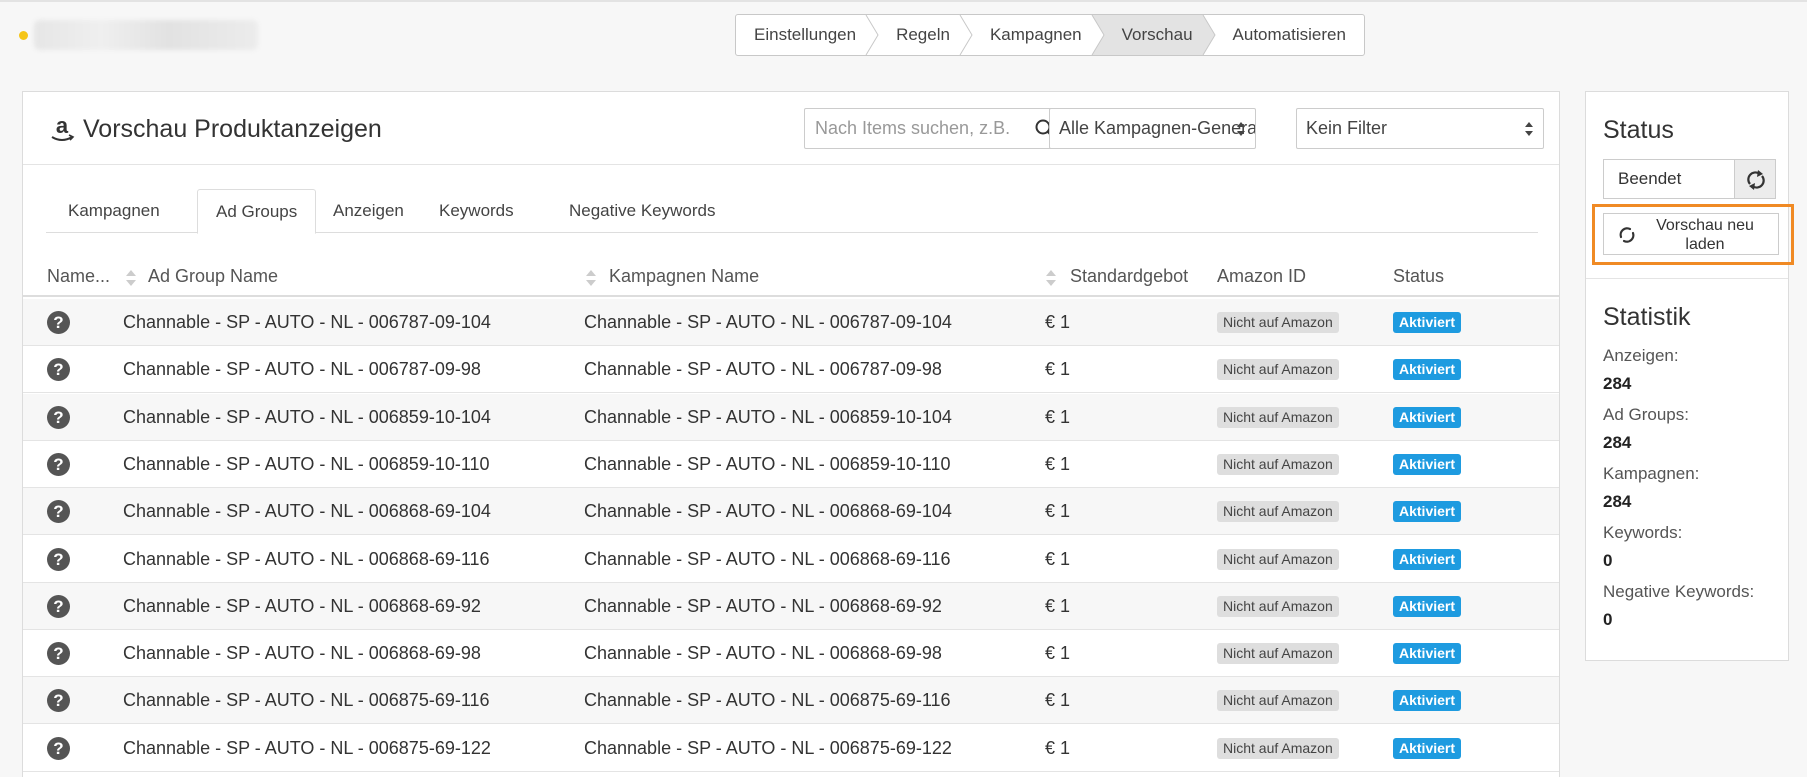 This screenshot has height=777, width=1807. Describe the element at coordinates (1641, 355) in the screenshot. I see `stat-label: Anzeigen:` at that location.